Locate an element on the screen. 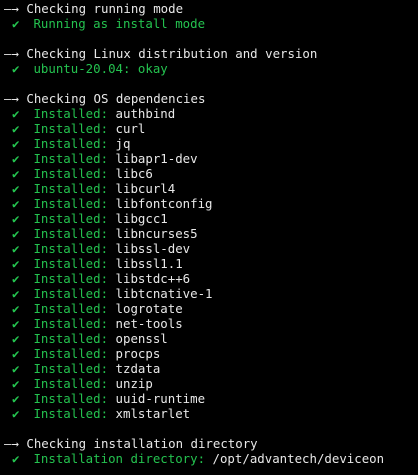 The image size is (418, 475). status-line: ✔ Installed: logrotate is located at coordinates (91, 308).